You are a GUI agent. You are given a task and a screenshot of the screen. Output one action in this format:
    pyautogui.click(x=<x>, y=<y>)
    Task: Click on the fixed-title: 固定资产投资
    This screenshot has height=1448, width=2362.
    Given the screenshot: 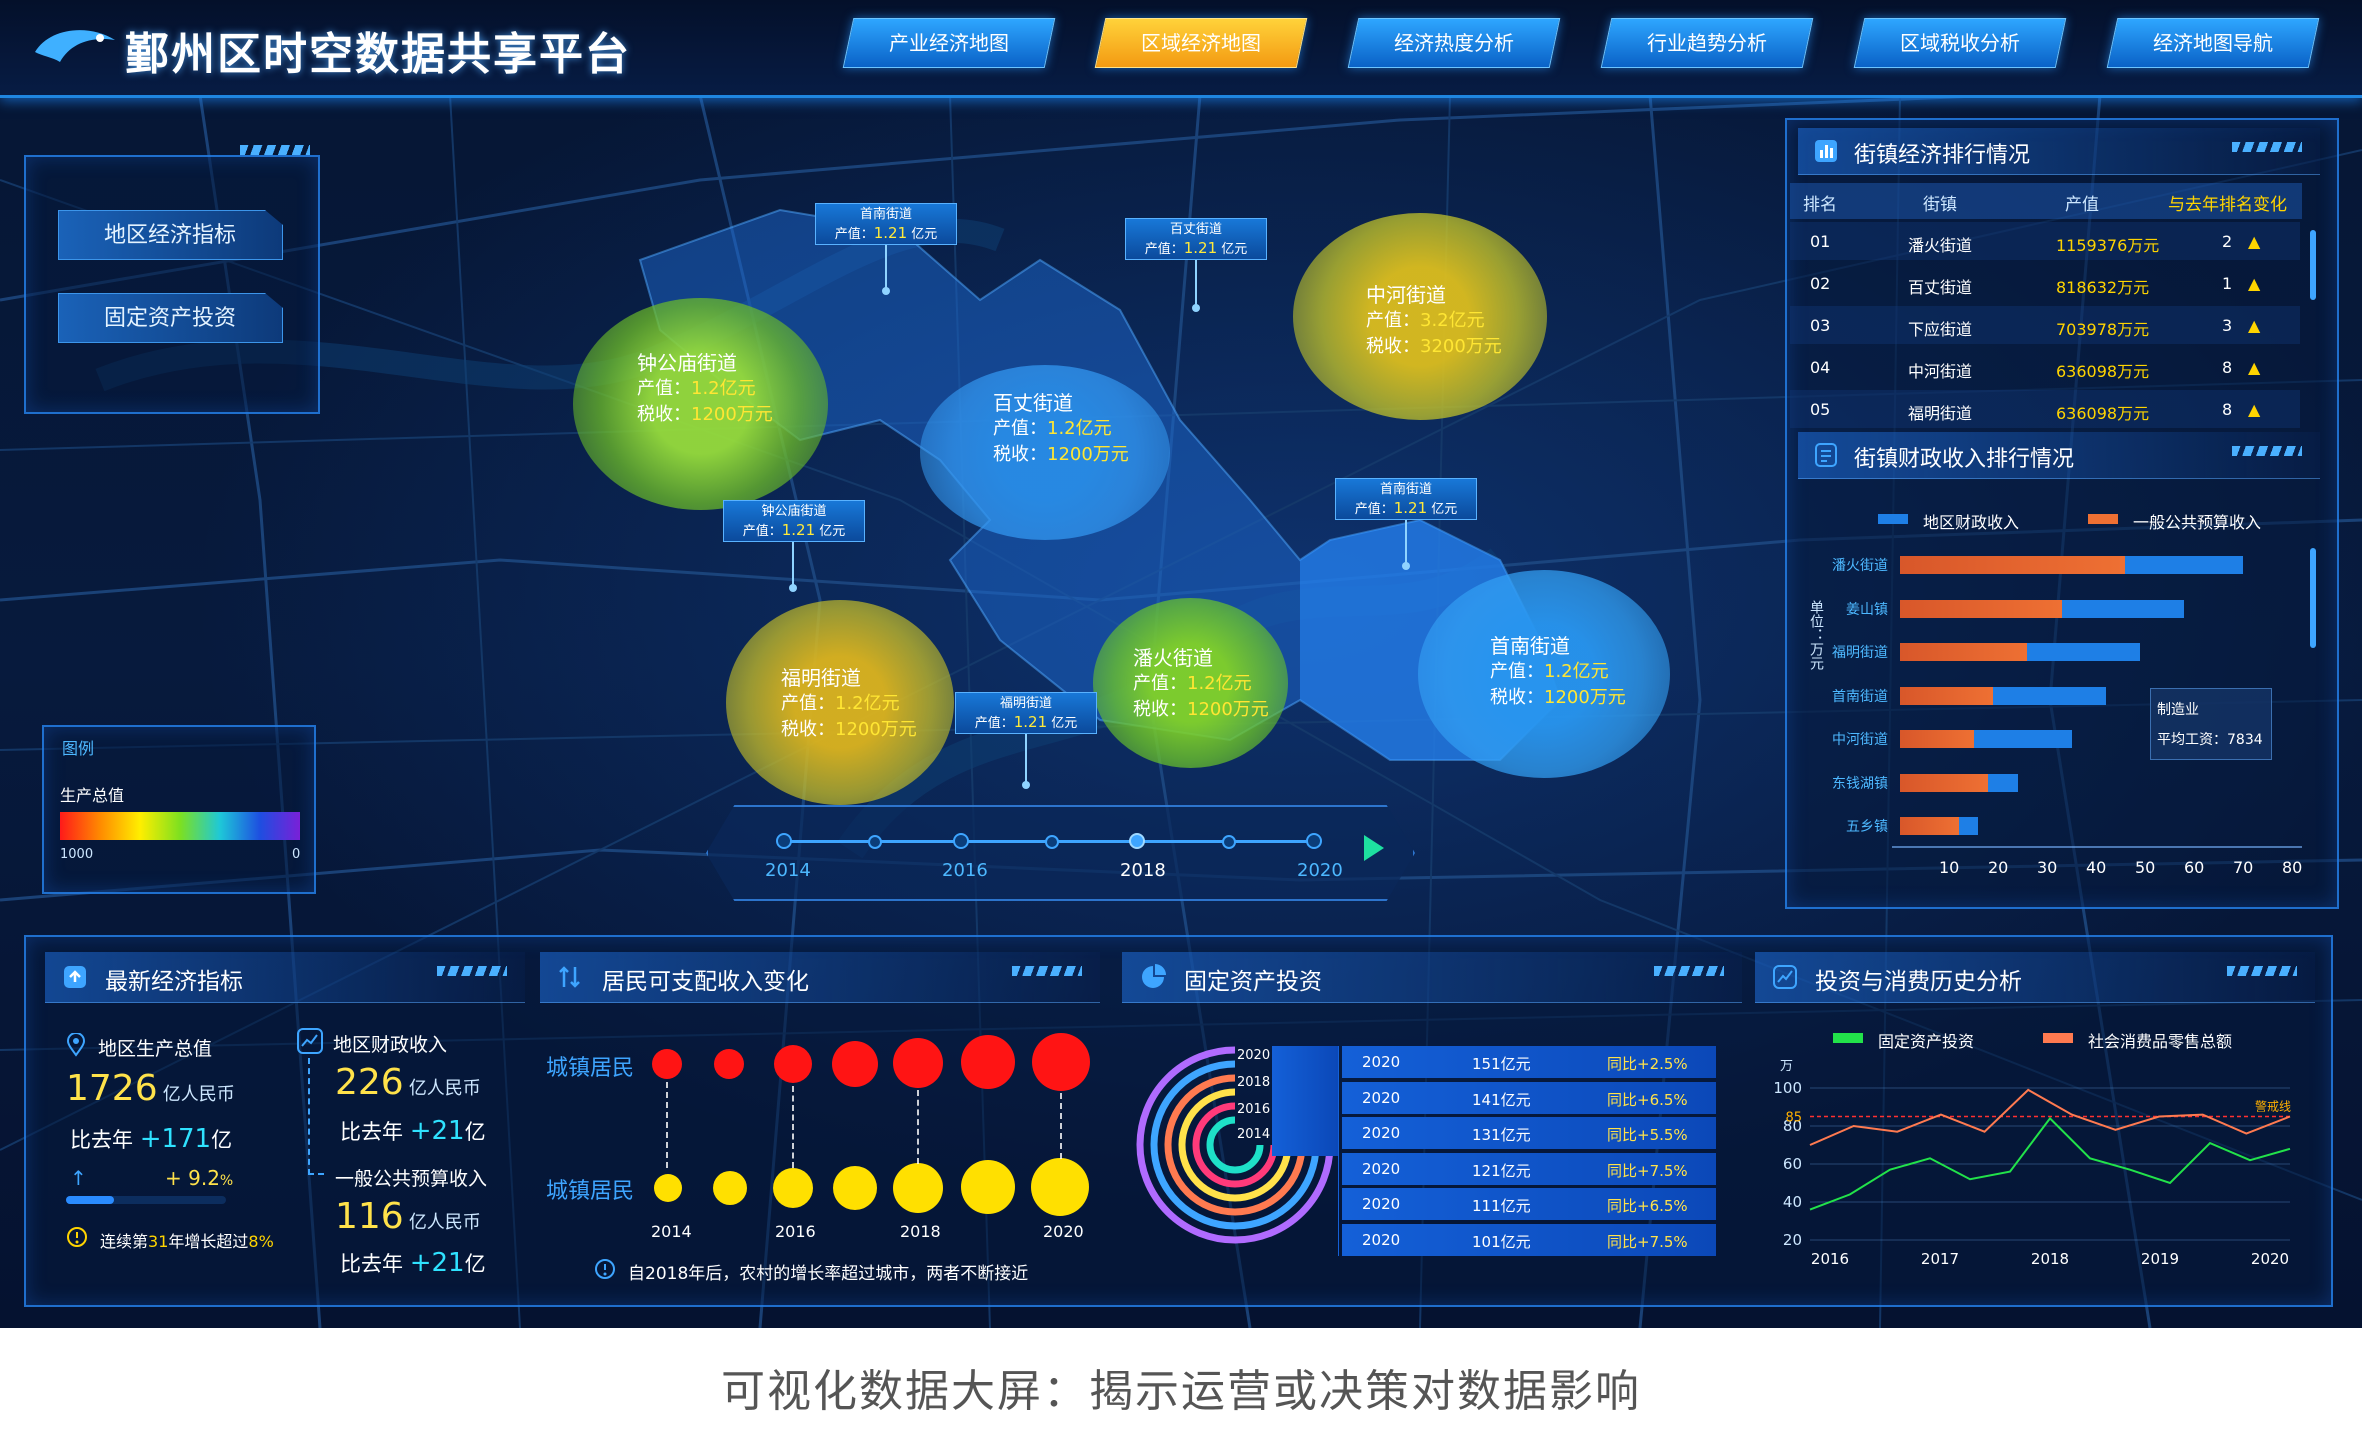 What is the action you would take?
    pyautogui.click(x=1253, y=982)
    